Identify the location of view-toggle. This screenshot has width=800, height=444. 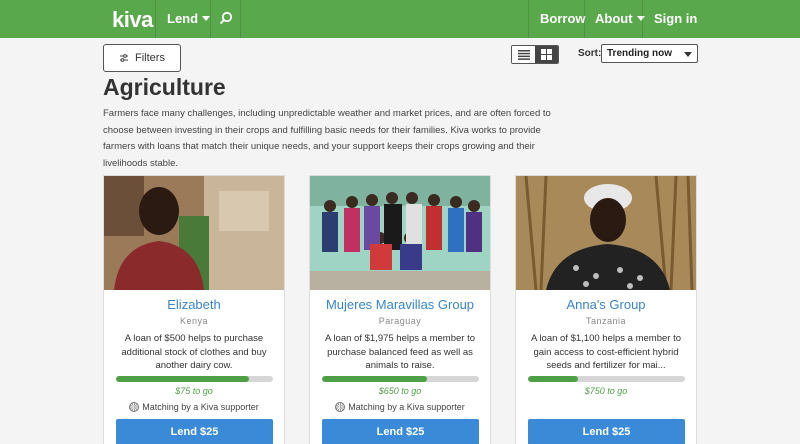
(535, 54).